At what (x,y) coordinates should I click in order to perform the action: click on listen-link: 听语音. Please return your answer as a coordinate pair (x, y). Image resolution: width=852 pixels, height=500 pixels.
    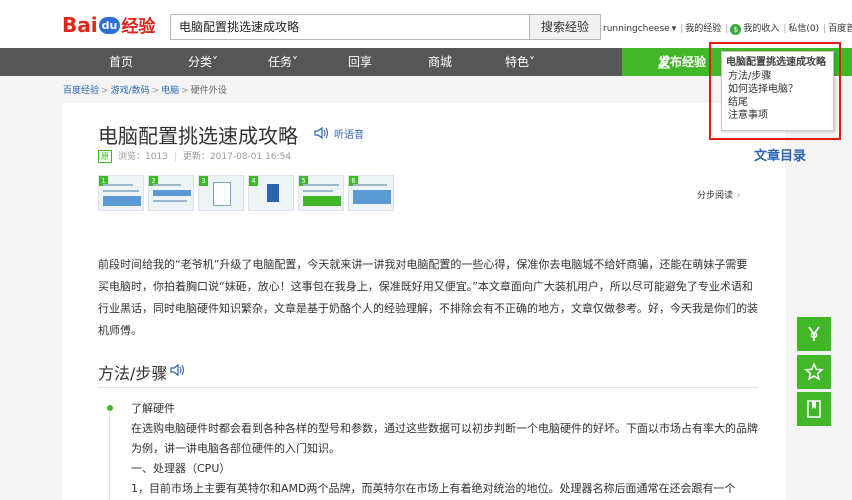
    Looking at the image, I should click on (349, 133).